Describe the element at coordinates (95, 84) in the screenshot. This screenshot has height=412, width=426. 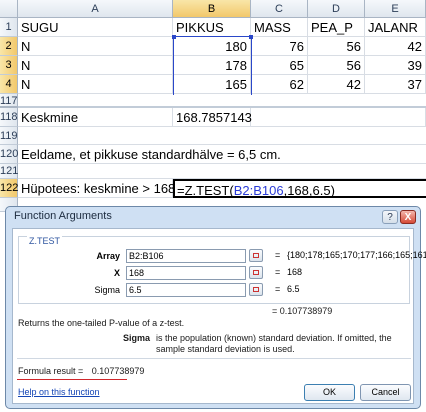
I see `cell-a4: N` at that location.